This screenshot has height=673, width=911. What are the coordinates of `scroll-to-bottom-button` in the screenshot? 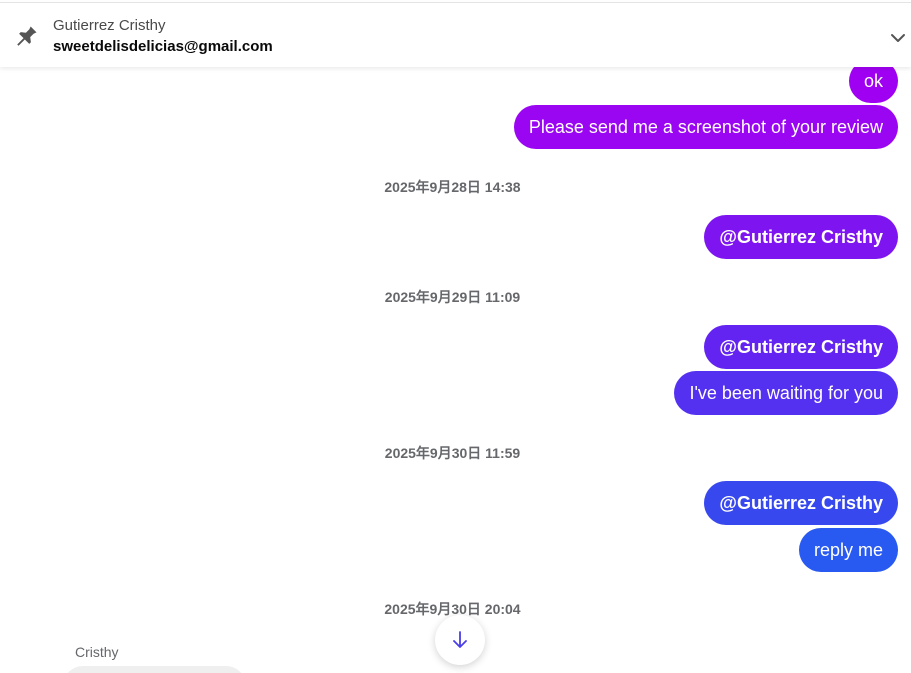 It's located at (460, 640).